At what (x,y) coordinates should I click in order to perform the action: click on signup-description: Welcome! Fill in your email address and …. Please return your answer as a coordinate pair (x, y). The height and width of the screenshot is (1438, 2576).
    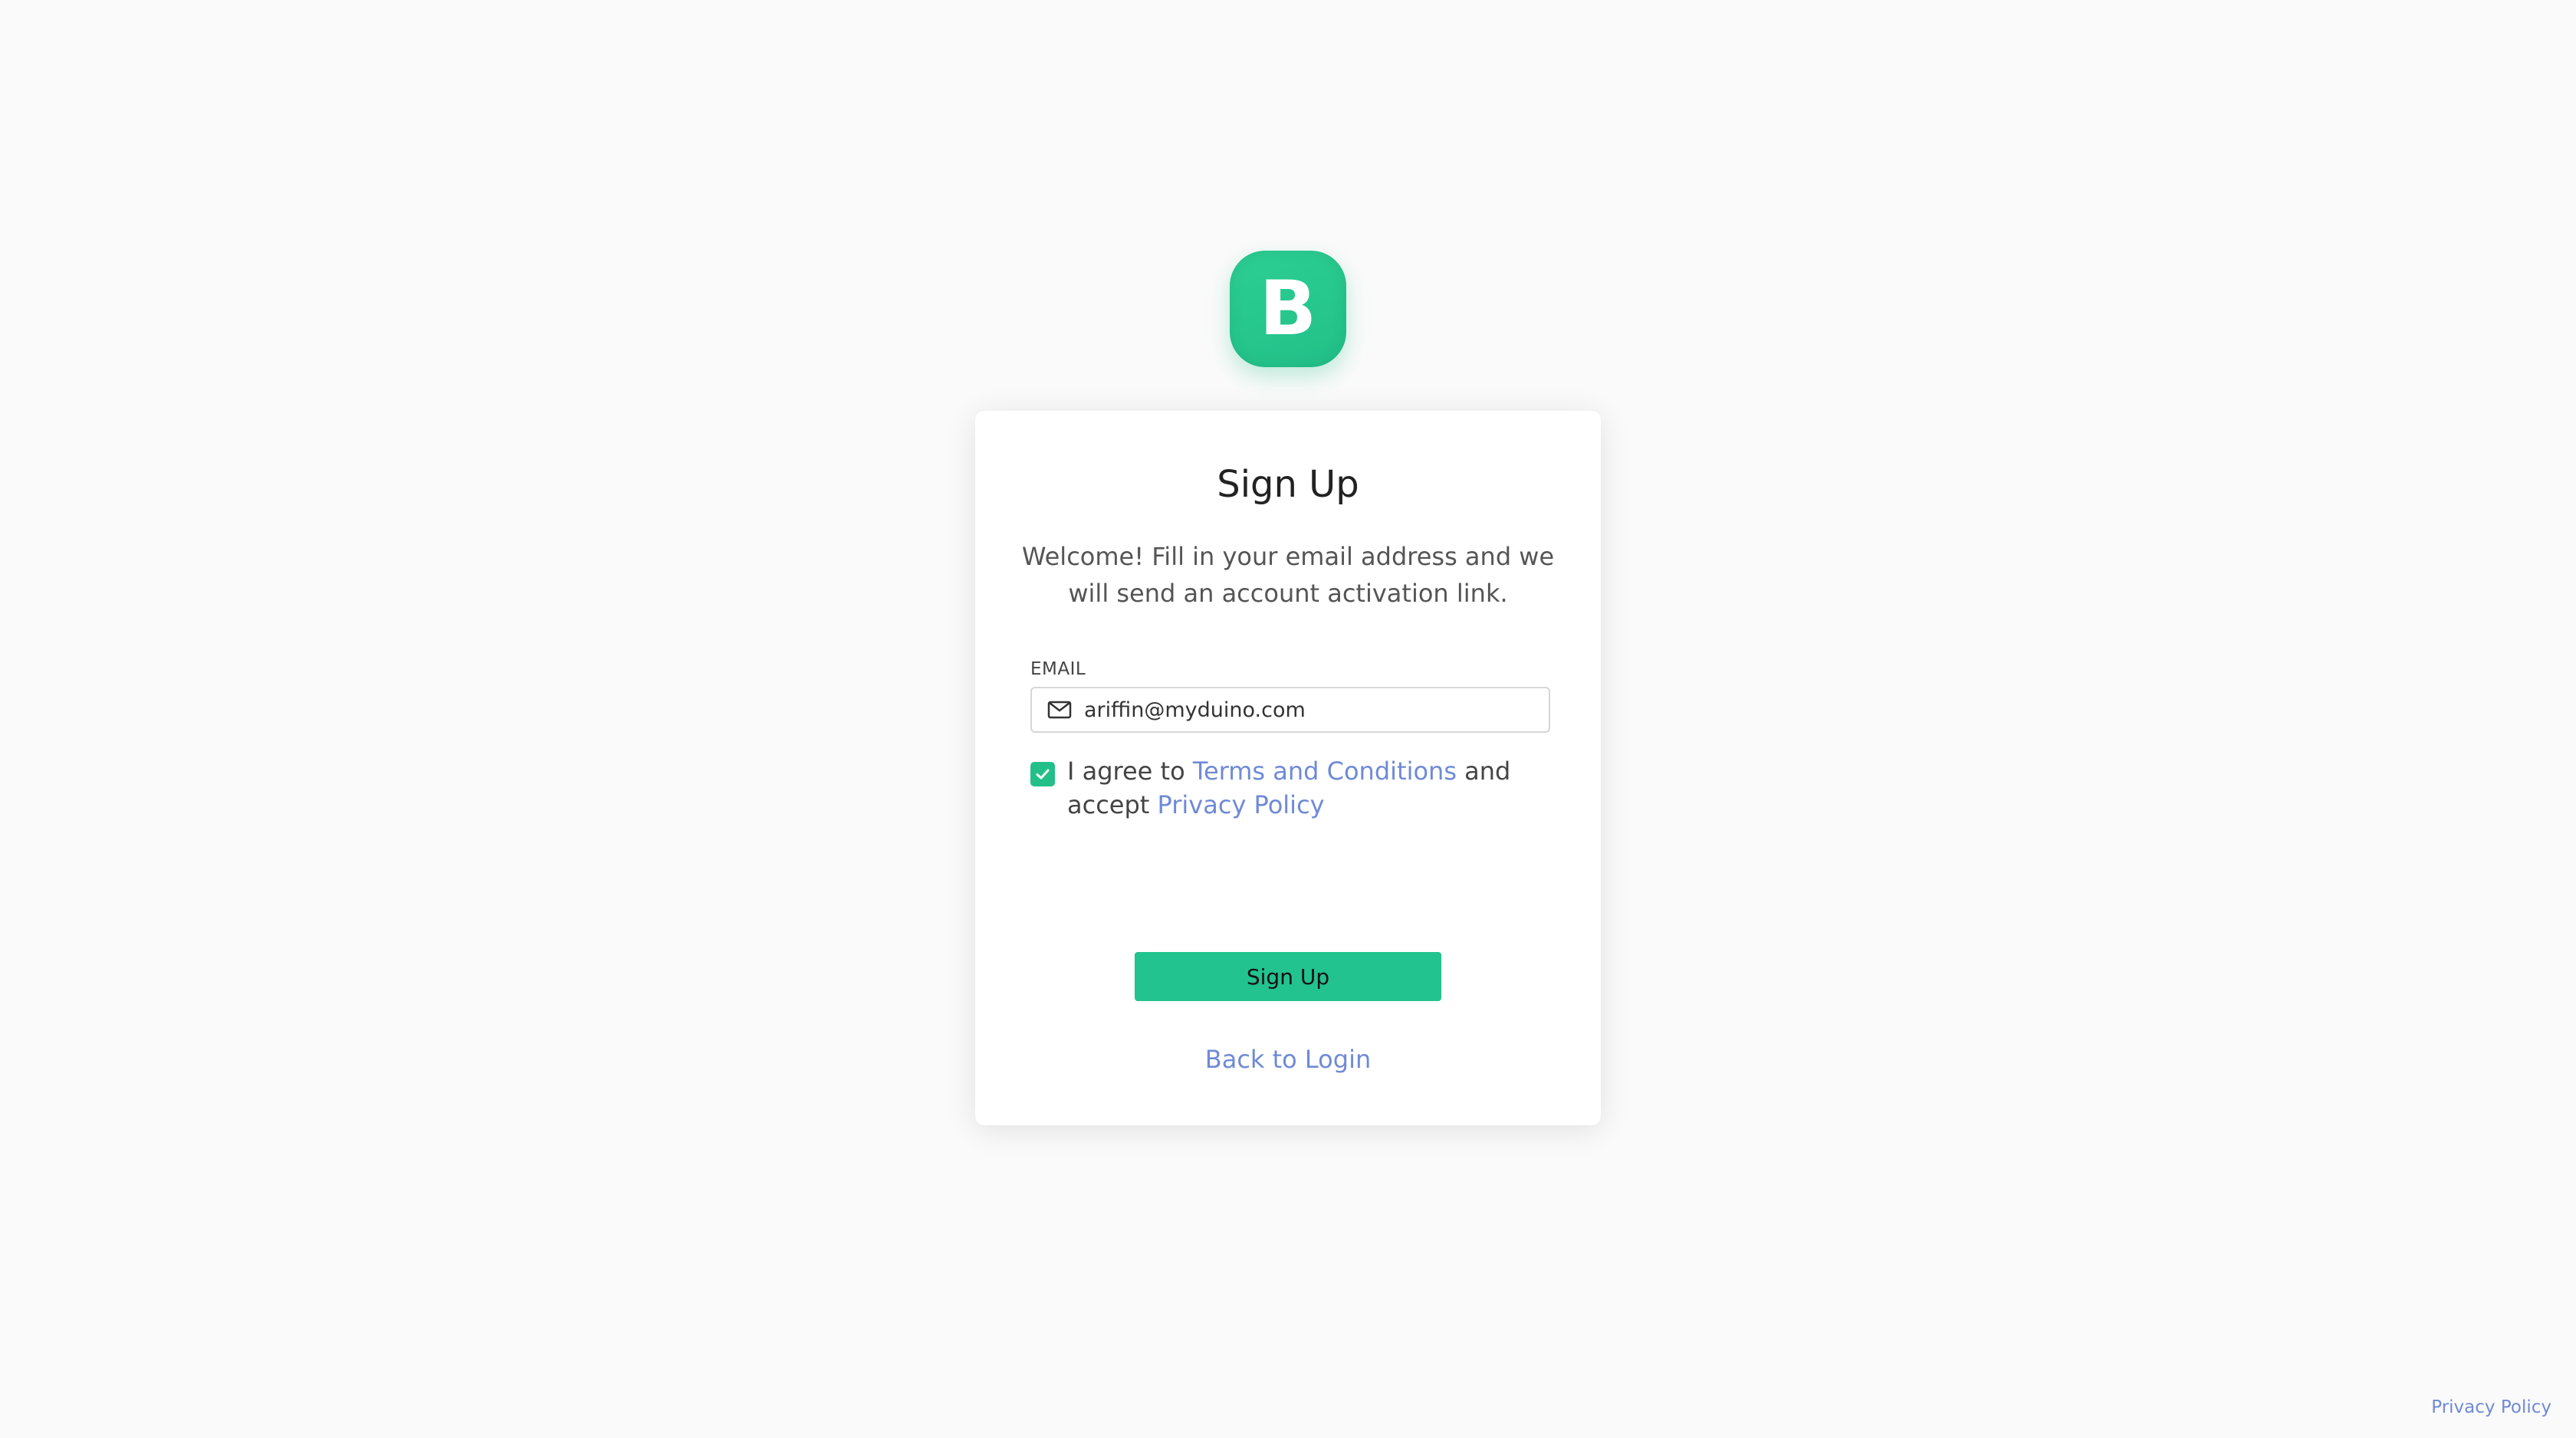
    Looking at the image, I should click on (1288, 575).